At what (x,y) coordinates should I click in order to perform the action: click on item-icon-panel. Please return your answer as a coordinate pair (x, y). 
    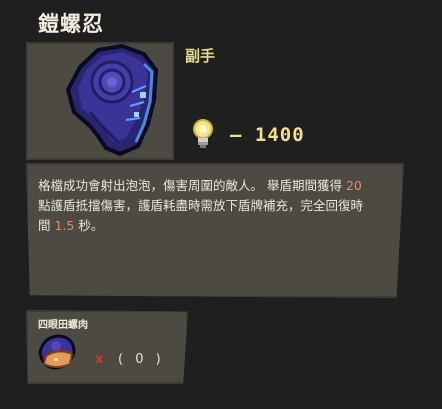
    Looking at the image, I should click on (100, 101).